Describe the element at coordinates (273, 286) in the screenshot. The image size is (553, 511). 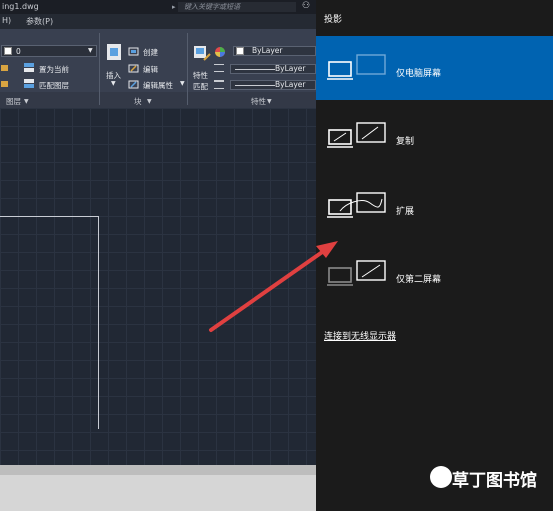
I see `annotation-arrow` at that location.